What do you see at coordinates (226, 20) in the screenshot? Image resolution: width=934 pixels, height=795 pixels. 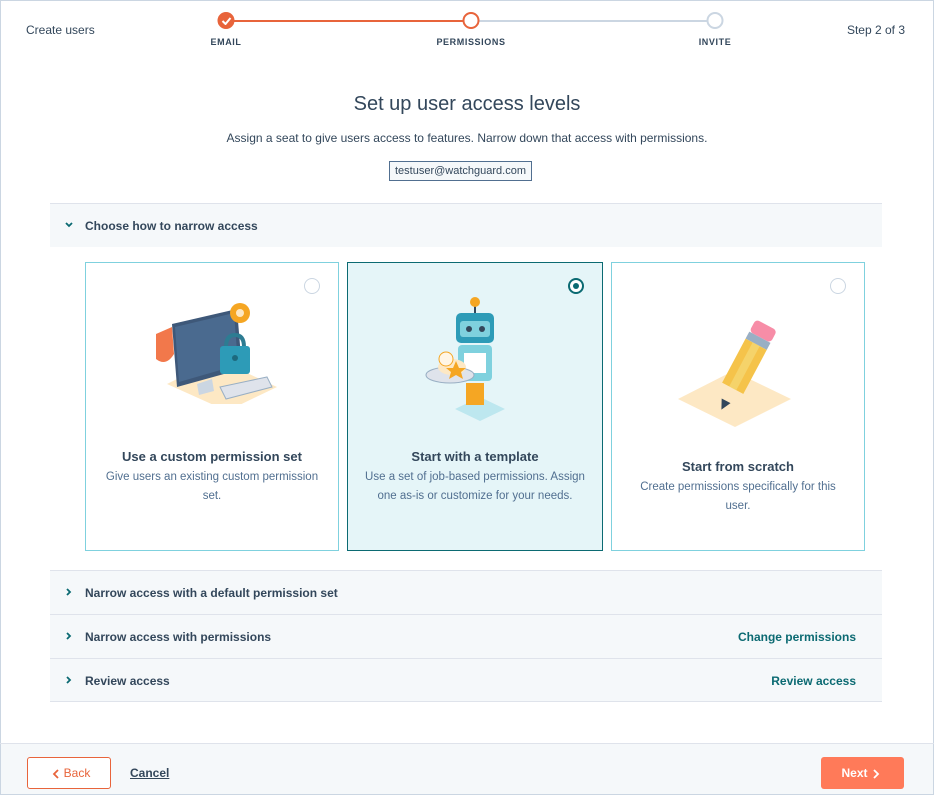 I see `step-email-check-icon` at bounding box center [226, 20].